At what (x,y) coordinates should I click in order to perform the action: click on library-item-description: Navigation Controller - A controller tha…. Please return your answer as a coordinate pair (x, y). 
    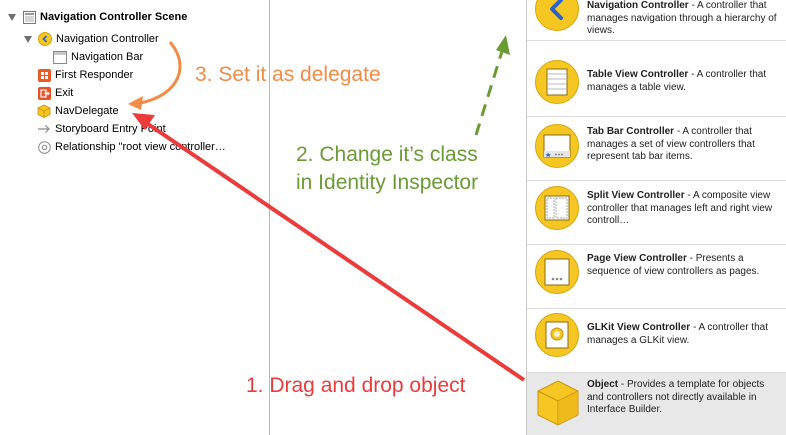
    Looking at the image, I should click on (682, 18).